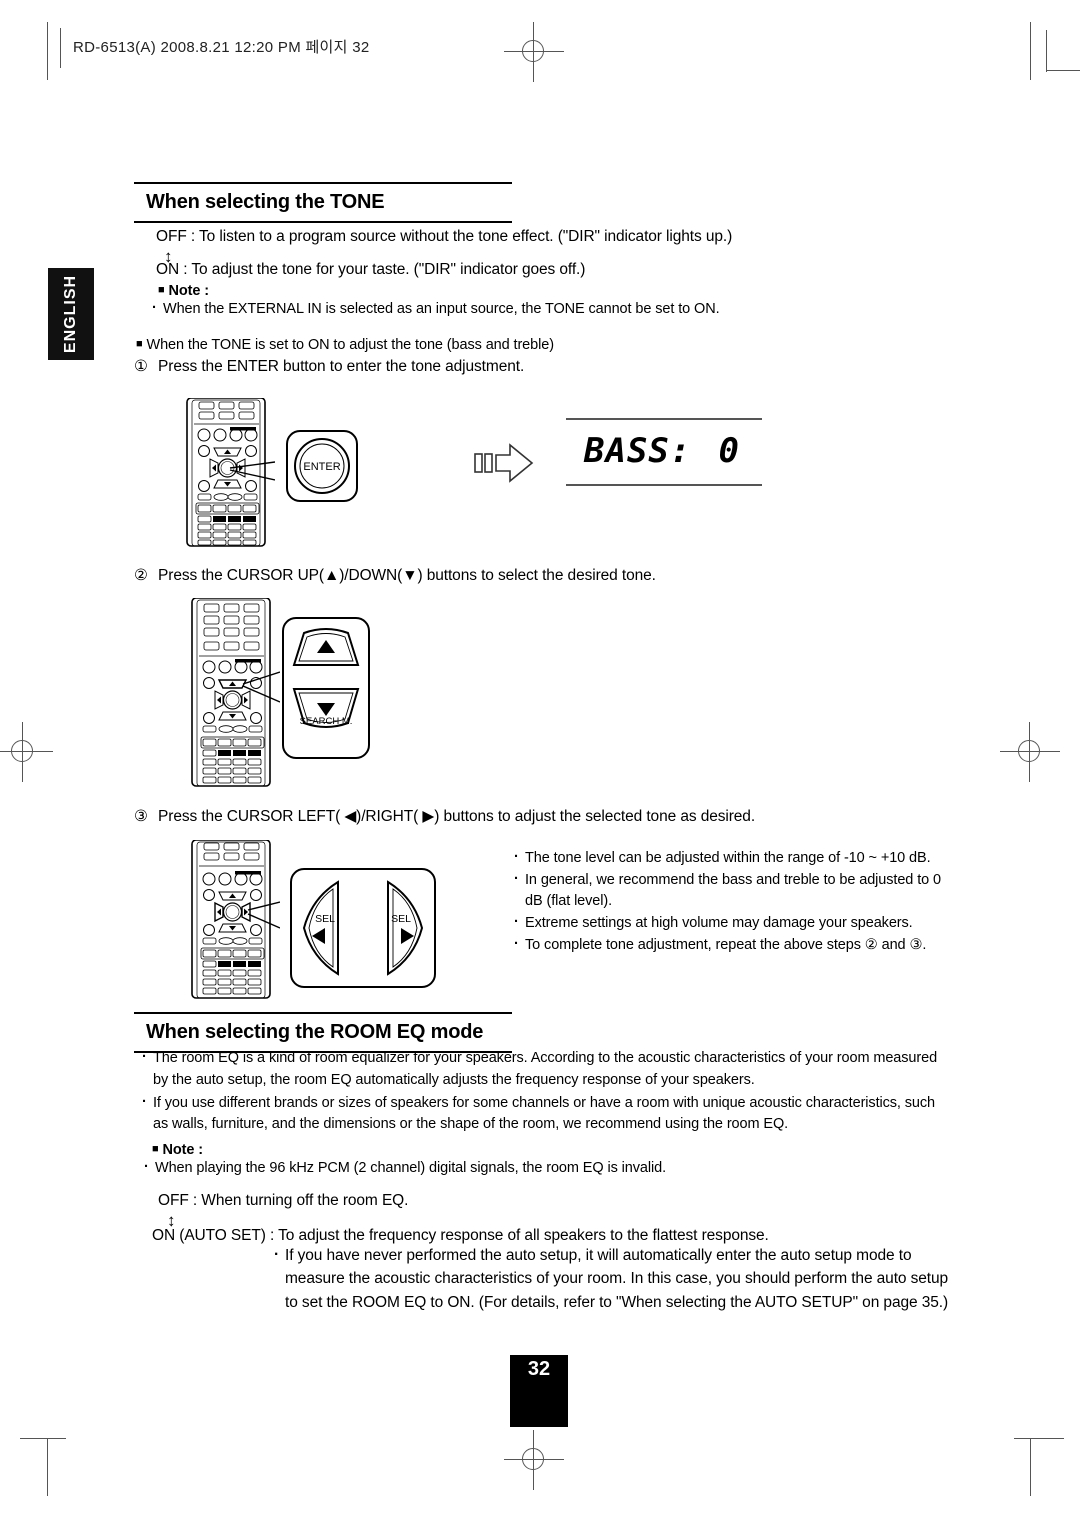  What do you see at coordinates (236, 919) in the screenshot?
I see `remote-svg-leftright` at bounding box center [236, 919].